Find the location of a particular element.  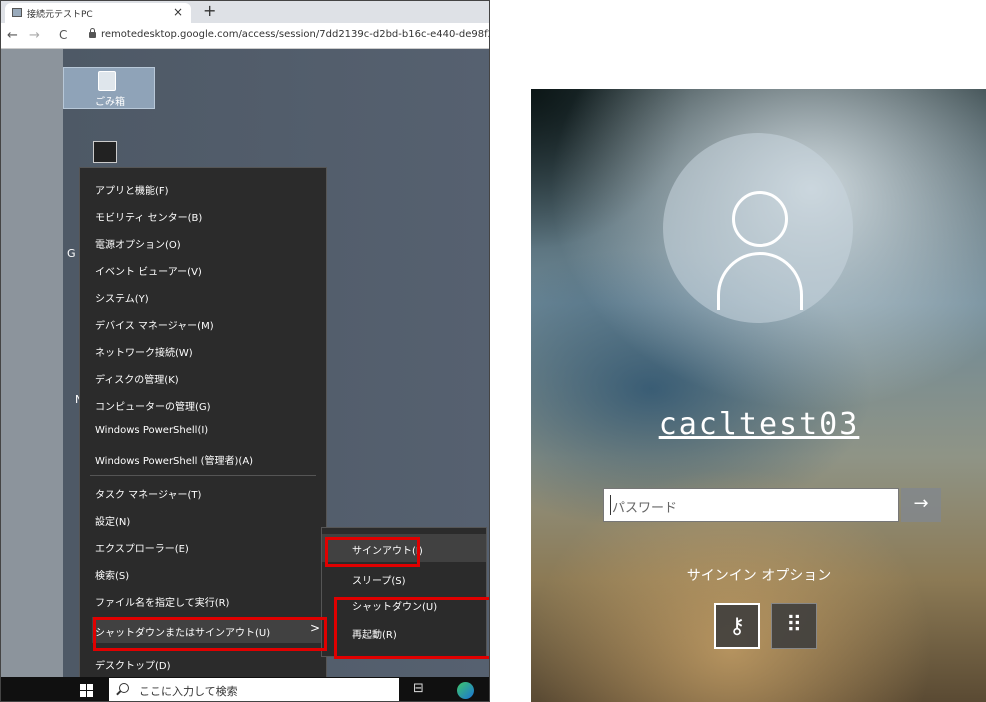

menu-divider is located at coordinates (203, 475).